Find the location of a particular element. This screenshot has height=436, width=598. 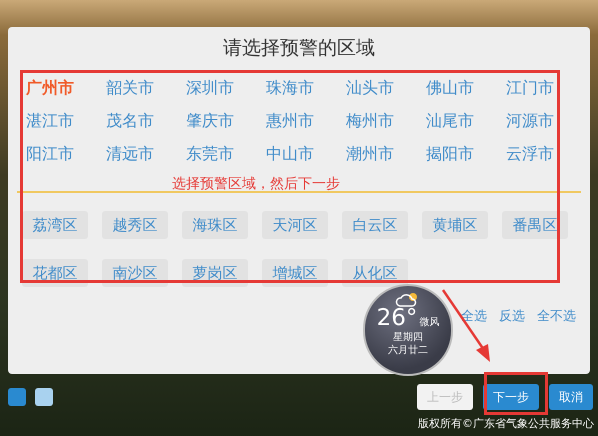

city-option: 广州市 is located at coordinates (66, 87).